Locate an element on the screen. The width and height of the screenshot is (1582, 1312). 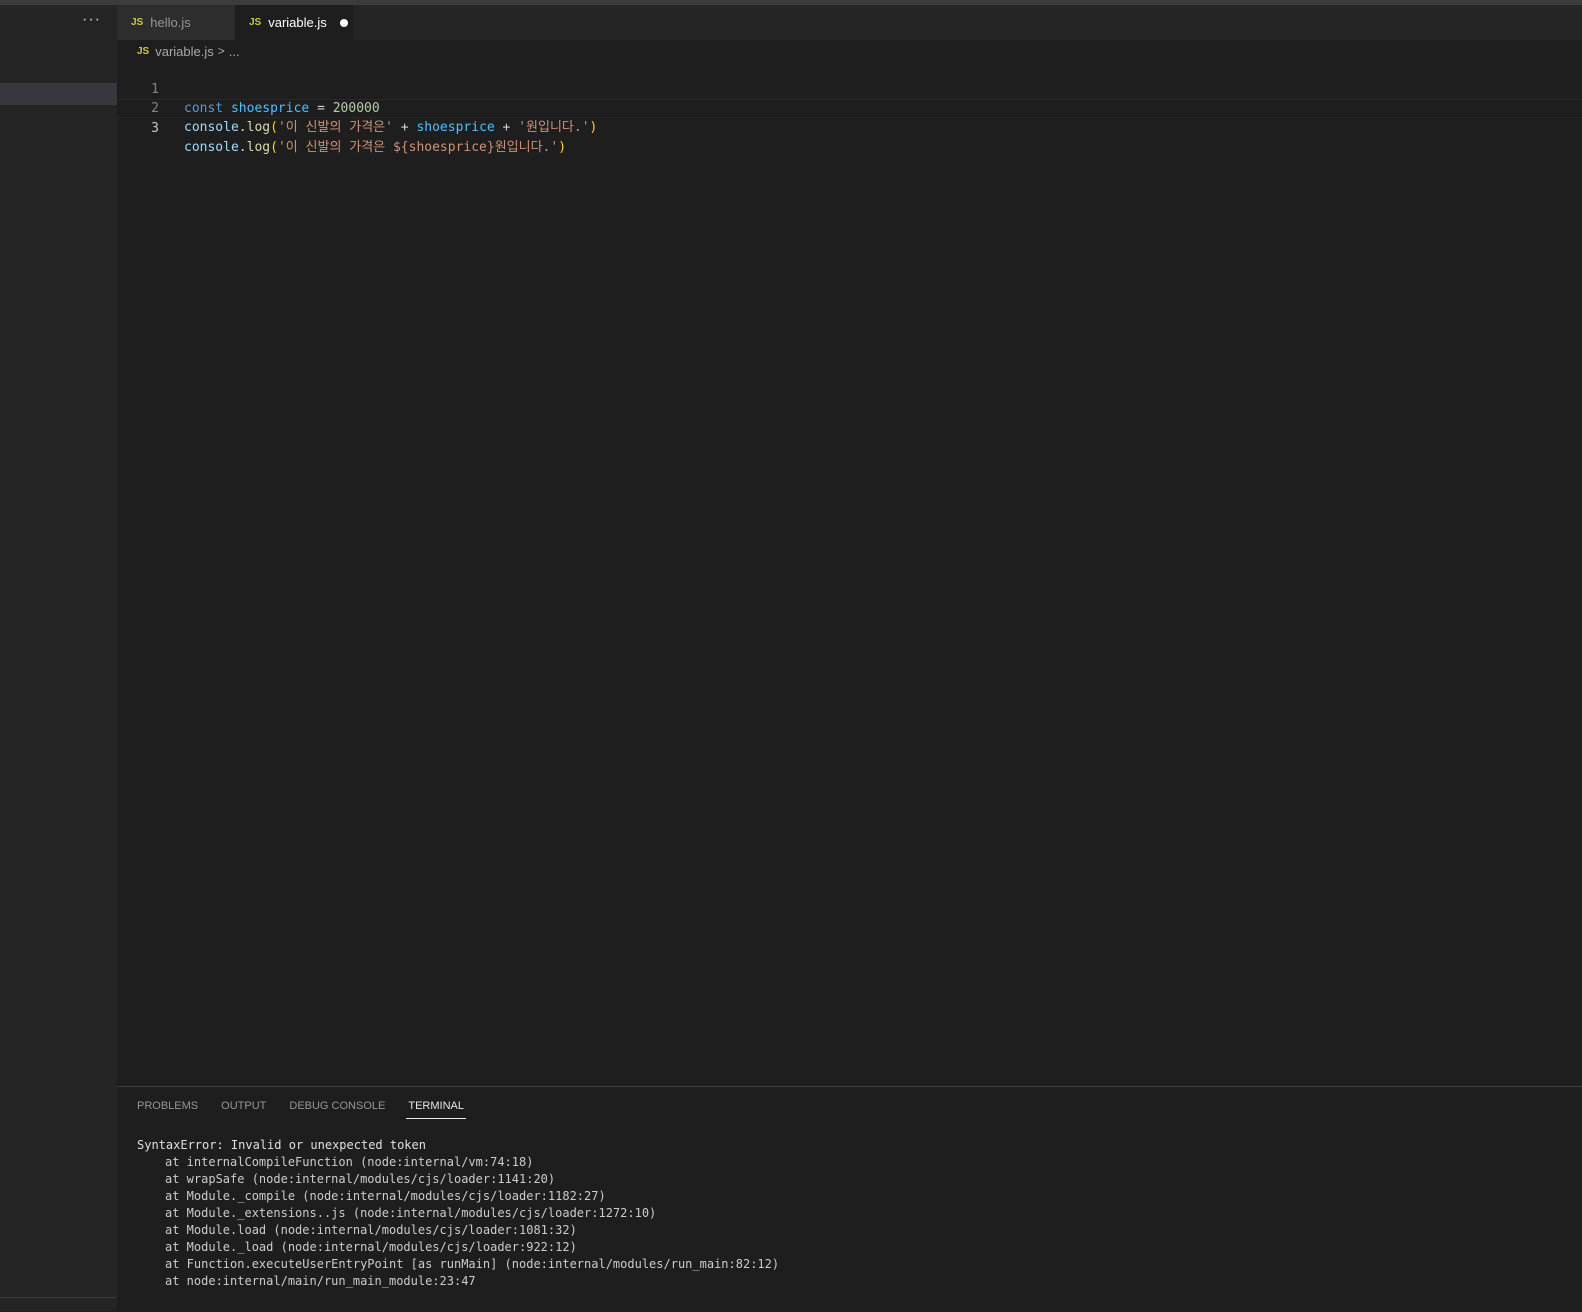
panel-tab-bar: PROBLEMS OUTPUT DEBUG CONSOLE TERMINAL is located at coordinates (313, 1107).